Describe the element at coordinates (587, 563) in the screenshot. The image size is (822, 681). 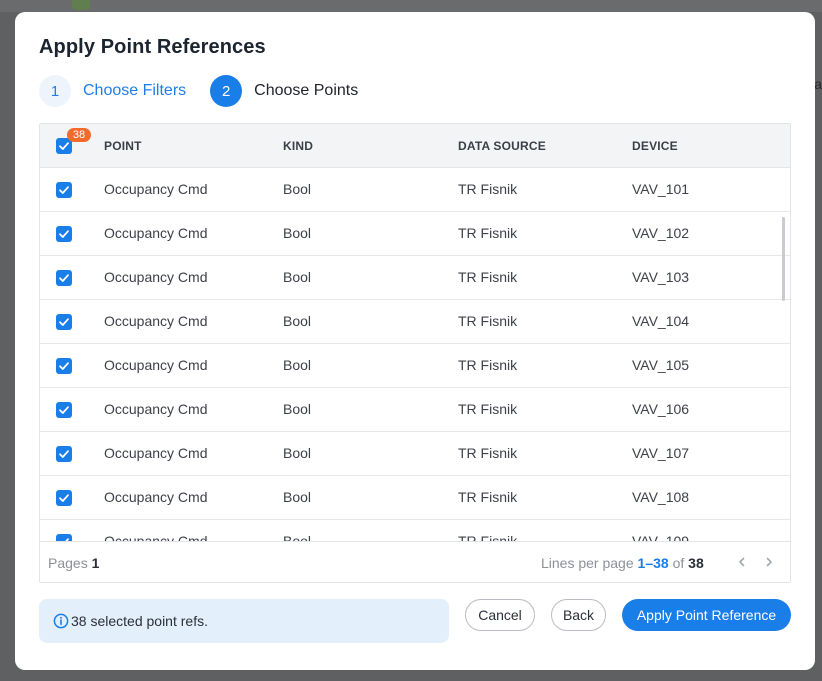
I see `lines-per-page-label: Lines per page` at that location.